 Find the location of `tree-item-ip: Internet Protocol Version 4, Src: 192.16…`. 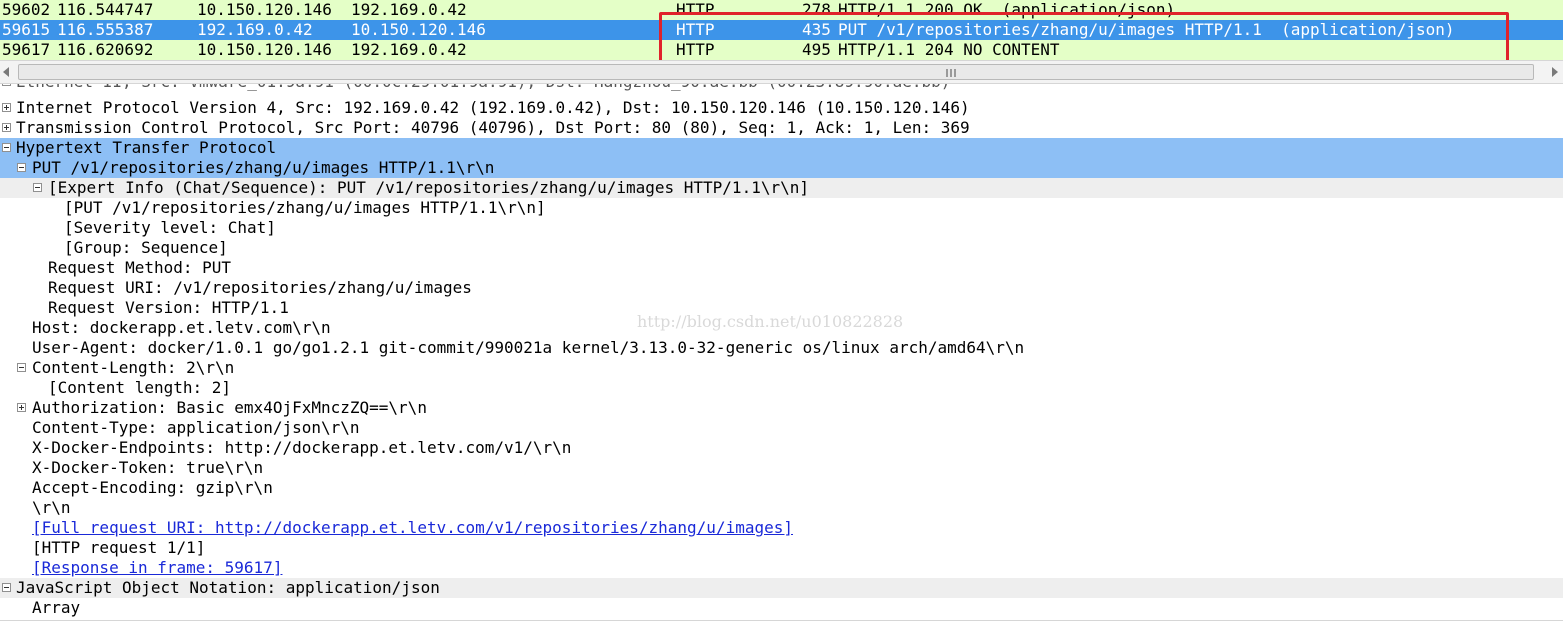

tree-item-ip: Internet Protocol Version 4, Src: 192.16… is located at coordinates (781, 108).